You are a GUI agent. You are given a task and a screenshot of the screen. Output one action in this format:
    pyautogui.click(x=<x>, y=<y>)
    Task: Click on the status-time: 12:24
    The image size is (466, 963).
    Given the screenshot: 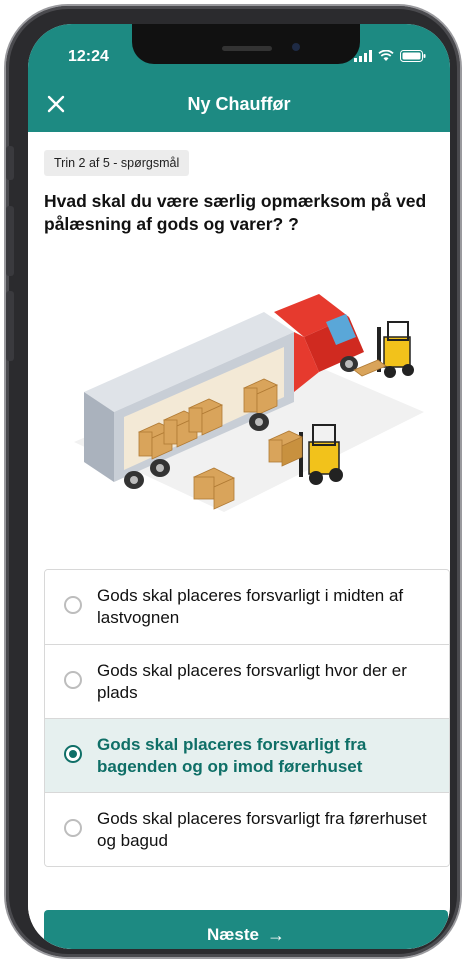 What is the action you would take?
    pyautogui.click(x=88, y=56)
    